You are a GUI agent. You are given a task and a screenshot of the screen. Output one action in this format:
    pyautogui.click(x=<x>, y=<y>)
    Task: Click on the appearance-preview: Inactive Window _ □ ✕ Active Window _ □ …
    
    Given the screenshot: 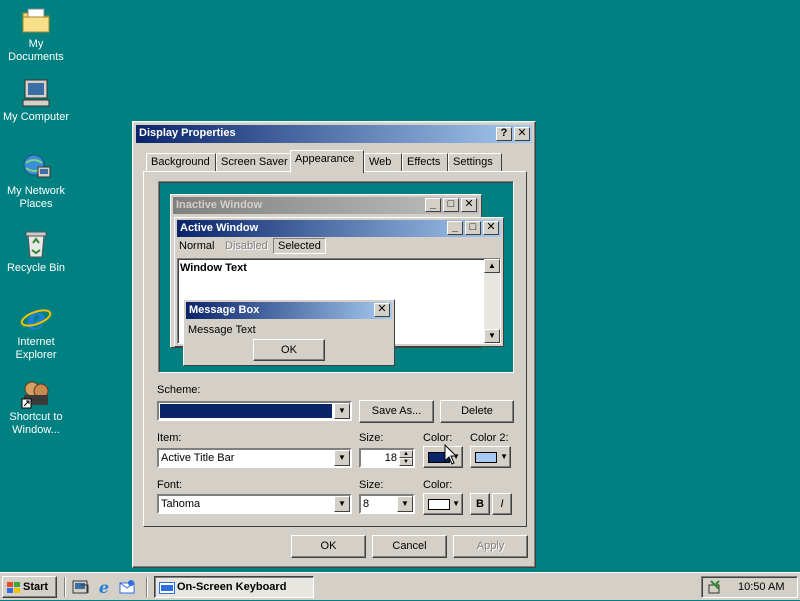 What is the action you would take?
    pyautogui.click(x=336, y=277)
    